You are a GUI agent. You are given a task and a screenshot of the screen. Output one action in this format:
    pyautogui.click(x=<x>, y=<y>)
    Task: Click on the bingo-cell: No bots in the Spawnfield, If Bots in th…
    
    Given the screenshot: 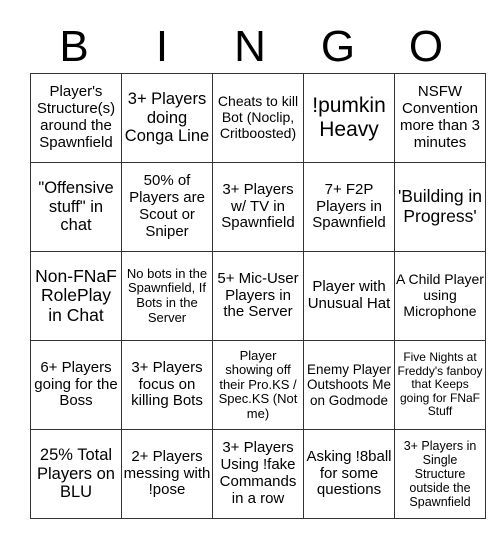 What is the action you would take?
    pyautogui.click(x=167, y=296)
    